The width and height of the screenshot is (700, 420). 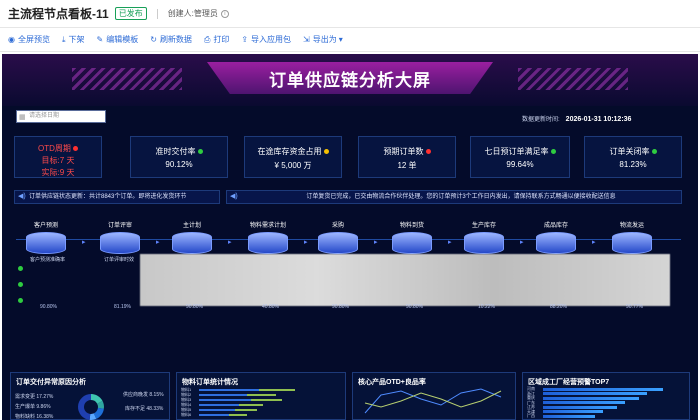 I want to click on flow-step: 客户预测, so click(x=46, y=237).